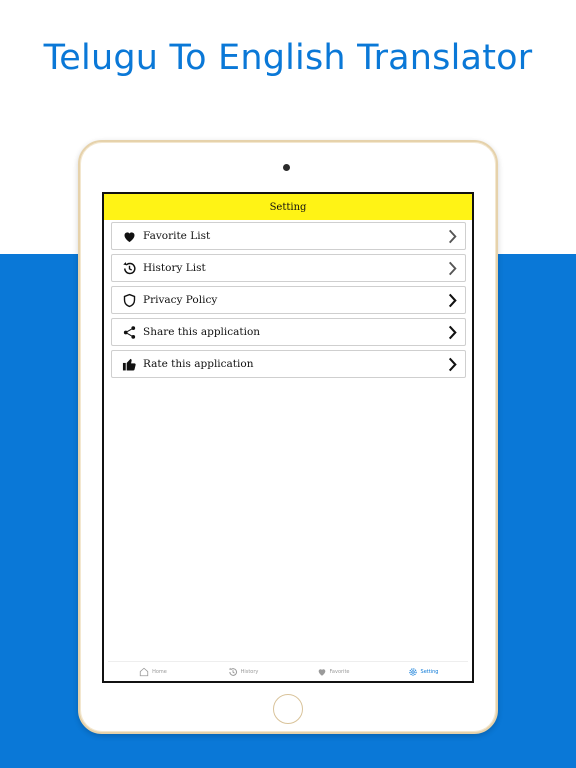  I want to click on menu-item-label: Rate this application, so click(198, 364).